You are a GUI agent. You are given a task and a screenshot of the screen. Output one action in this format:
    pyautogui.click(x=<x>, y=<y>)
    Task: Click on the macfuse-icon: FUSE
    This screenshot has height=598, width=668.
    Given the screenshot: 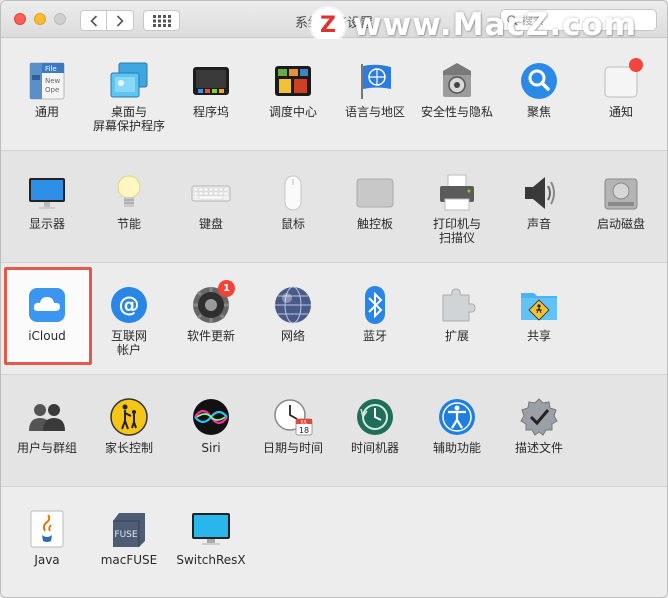 What is the action you would take?
    pyautogui.click(x=129, y=529)
    